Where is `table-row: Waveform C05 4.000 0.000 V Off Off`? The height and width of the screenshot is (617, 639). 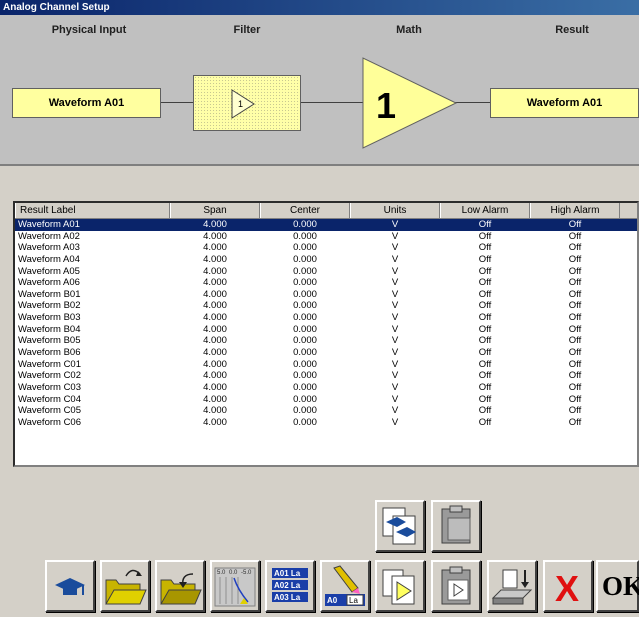 table-row: Waveform C05 4.000 0.000 V Off Off is located at coordinates (326, 411).